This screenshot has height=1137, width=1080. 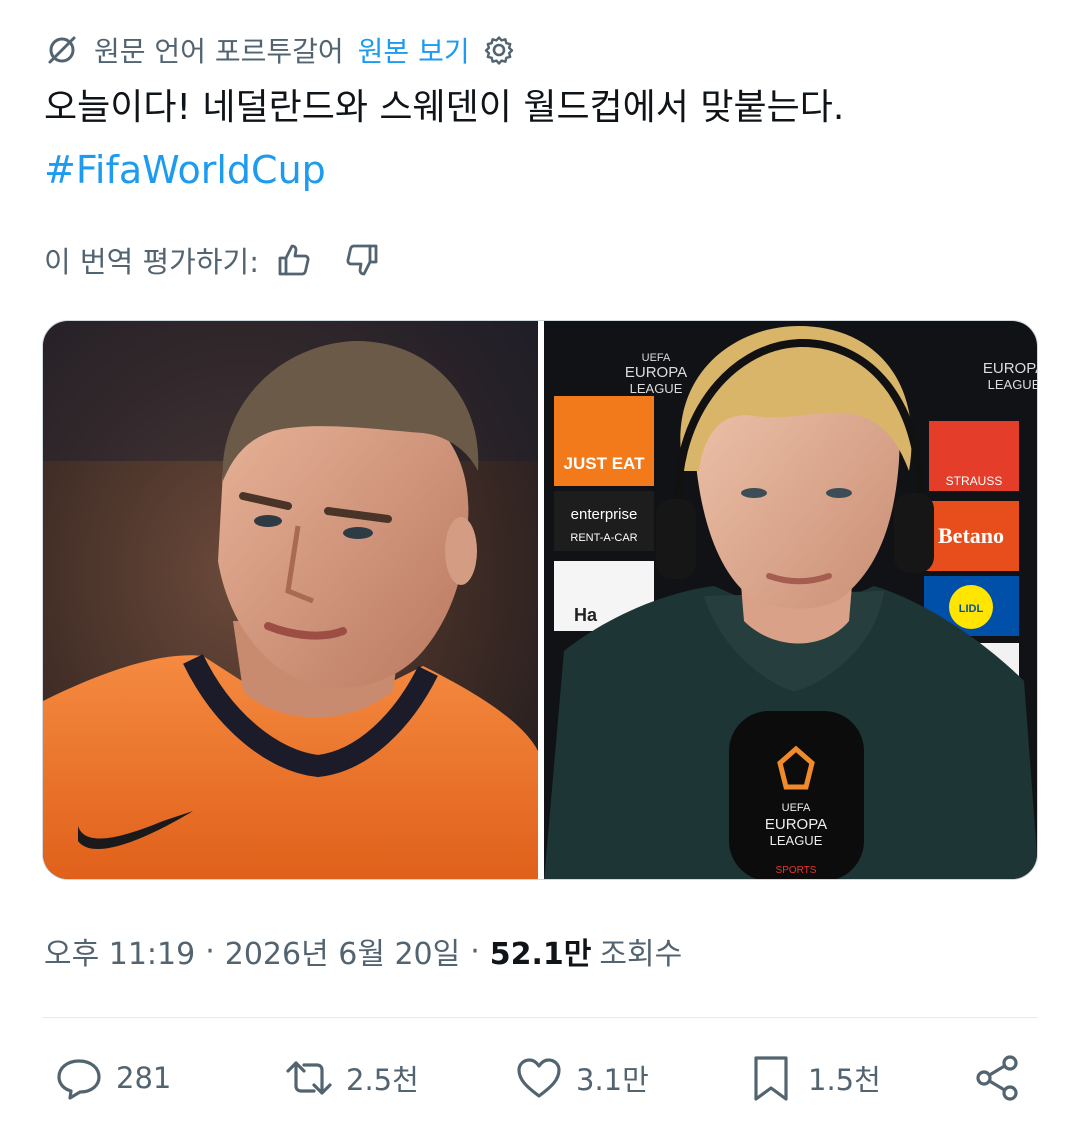 I want to click on bookmark-button: 1.5천, so click(x=813, y=1078).